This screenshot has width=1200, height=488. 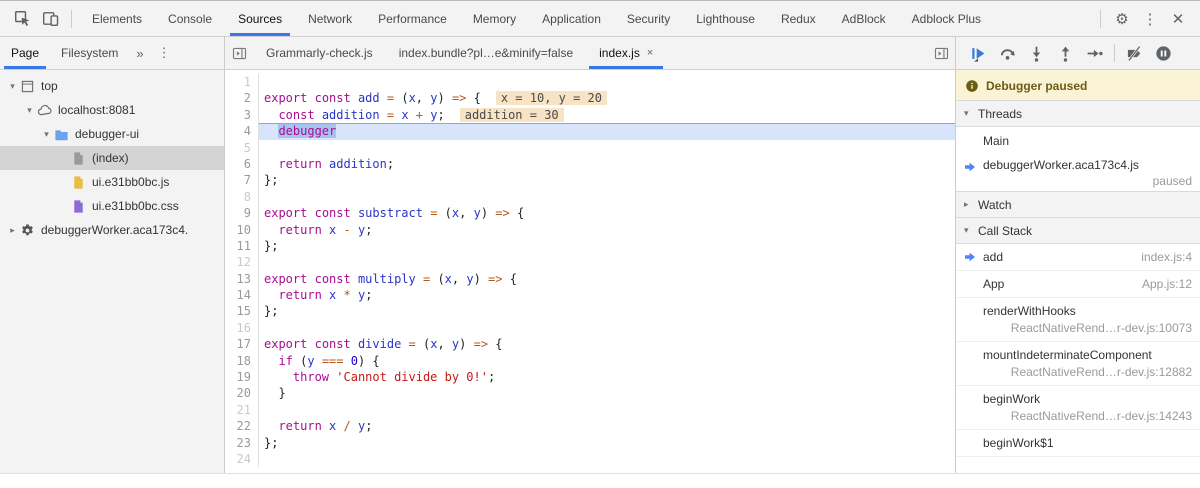 I want to click on tab-elements: Elements, so click(x=117, y=18).